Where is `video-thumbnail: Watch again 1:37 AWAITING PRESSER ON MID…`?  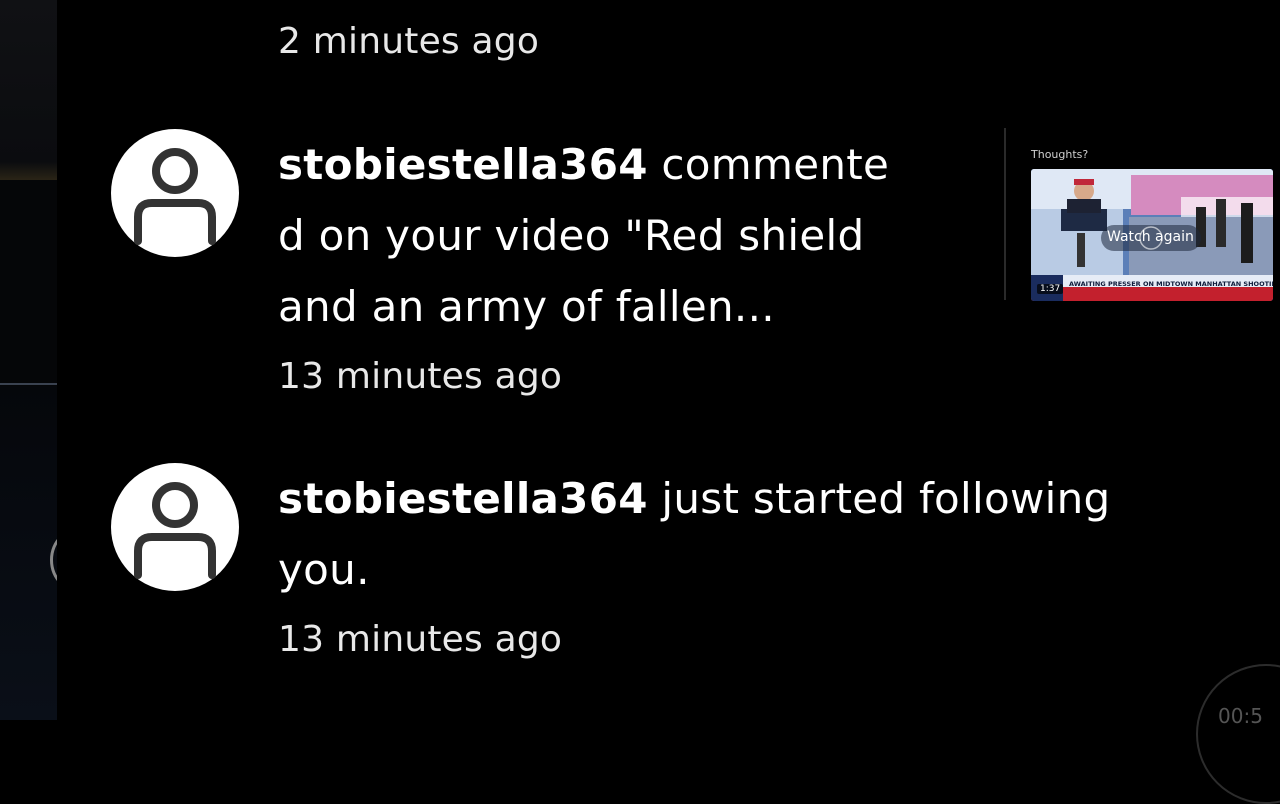 video-thumbnail: Watch again 1:37 AWAITING PRESSER ON MID… is located at coordinates (1152, 235).